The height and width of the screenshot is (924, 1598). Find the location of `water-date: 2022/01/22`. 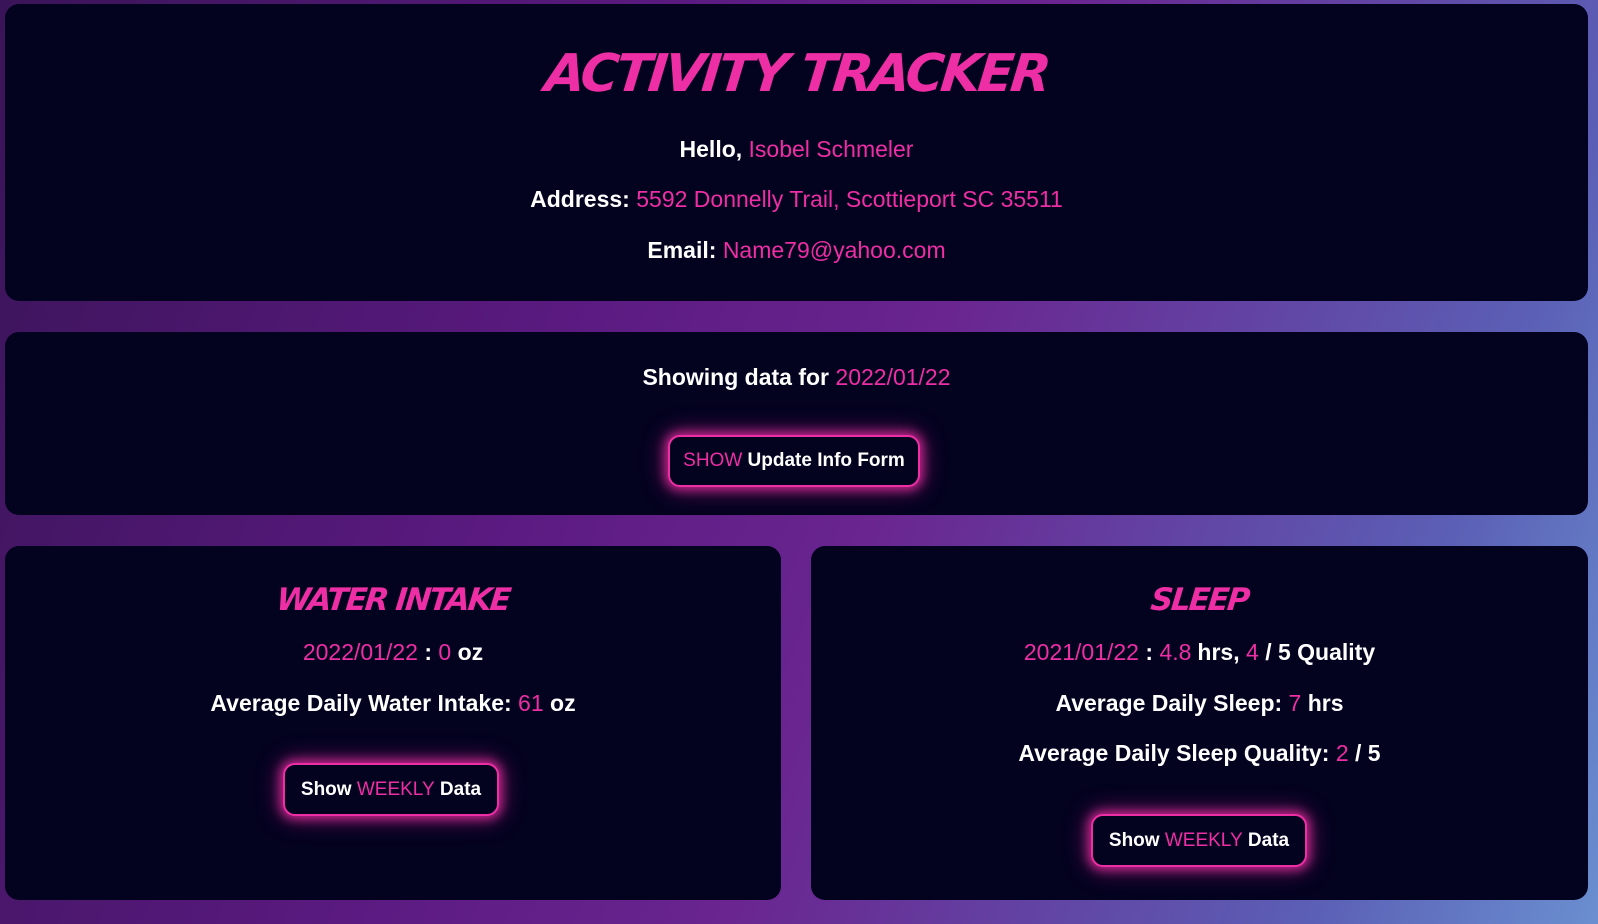

water-date: 2022/01/22 is located at coordinates (360, 652).